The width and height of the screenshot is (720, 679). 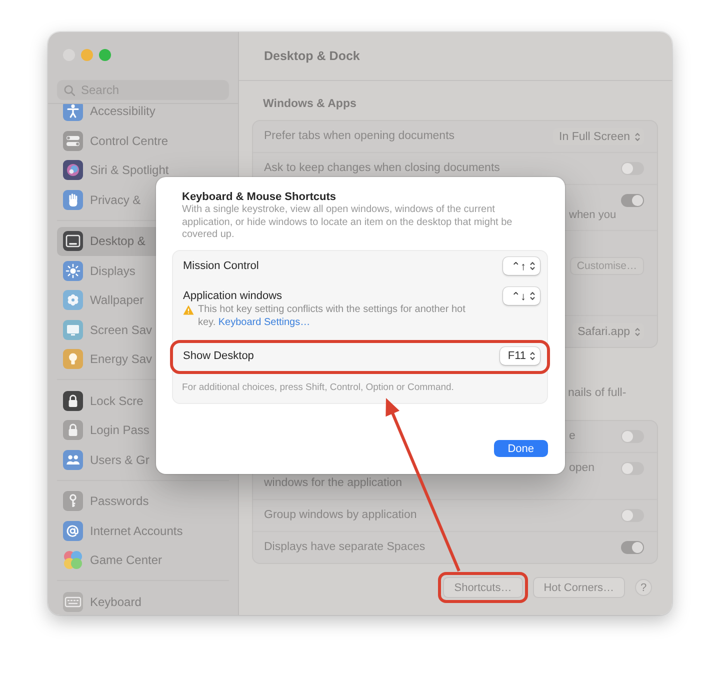 What do you see at coordinates (333, 483) in the screenshot?
I see `setting-label: windows for the application` at bounding box center [333, 483].